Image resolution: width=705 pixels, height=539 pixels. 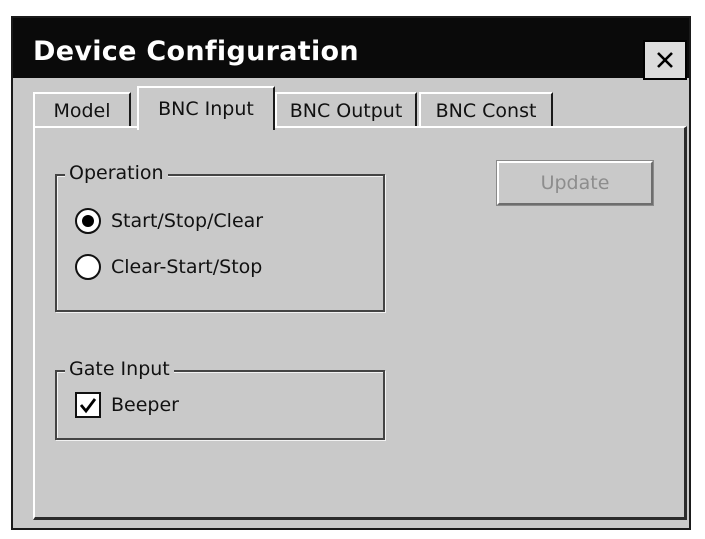 I want to click on tab-bnc-input: BNC Input, so click(x=206, y=108).